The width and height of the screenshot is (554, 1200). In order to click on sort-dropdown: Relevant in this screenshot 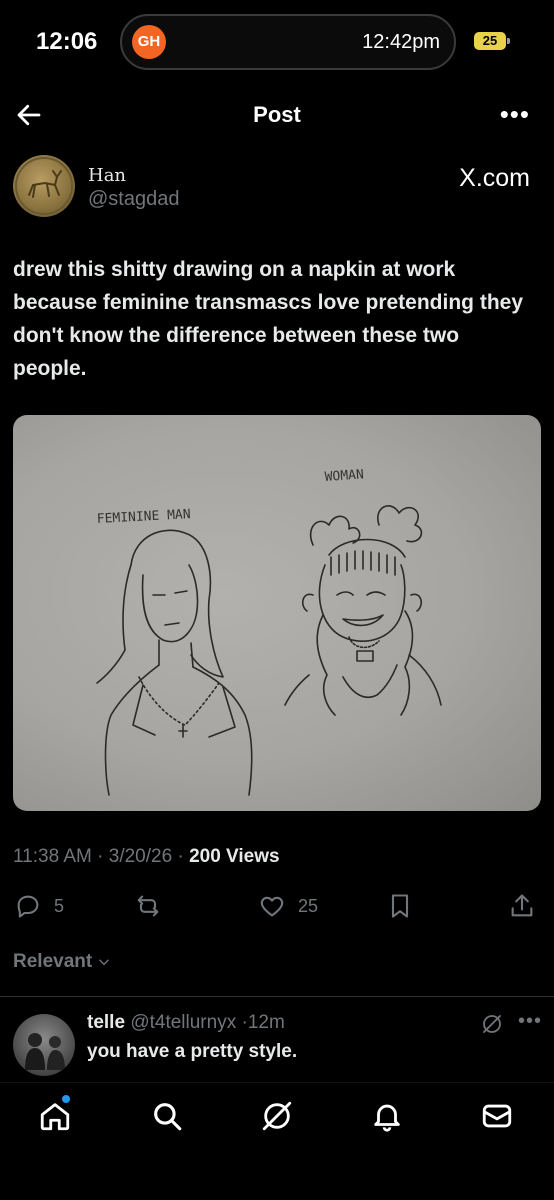, I will do `click(62, 962)`.